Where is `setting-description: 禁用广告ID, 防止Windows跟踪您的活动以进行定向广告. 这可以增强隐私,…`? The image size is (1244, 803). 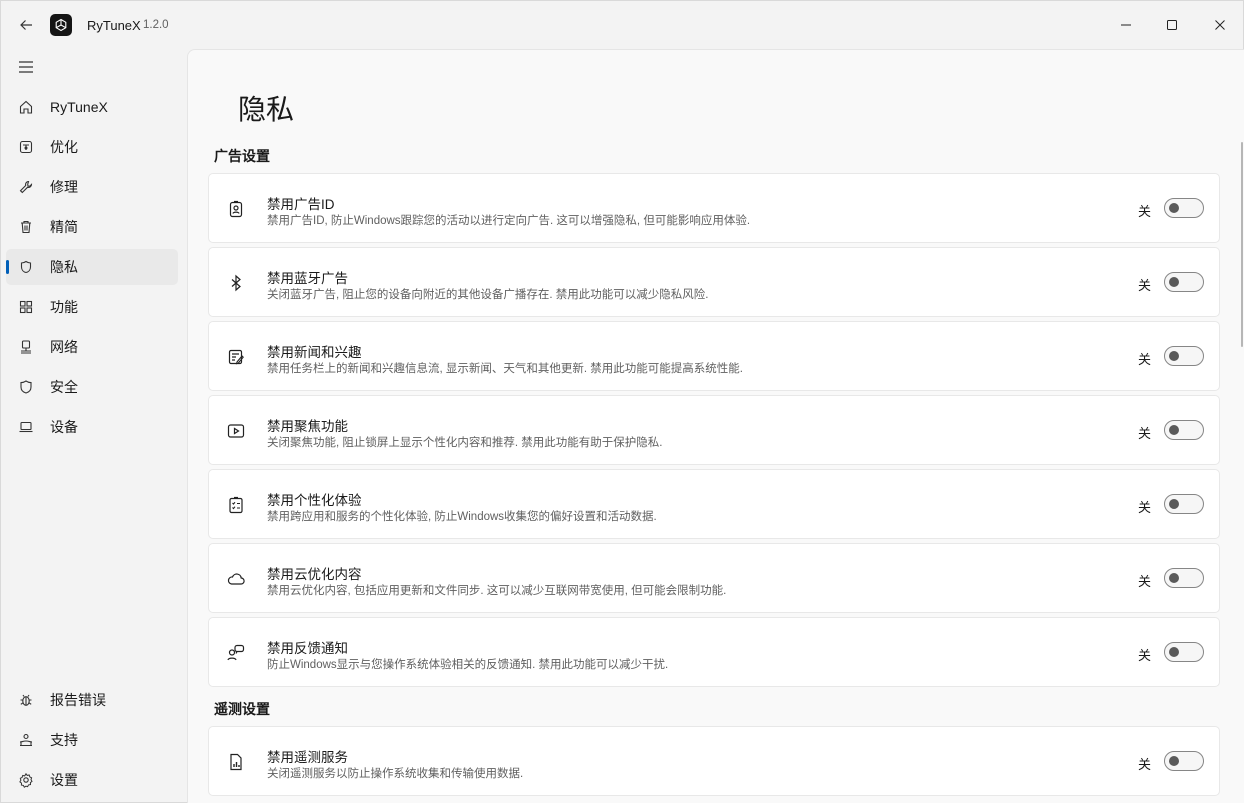 setting-description: 禁用广告ID, 防止Windows跟踪您的活动以进行定向广告. 这可以增强隐私,… is located at coordinates (509, 221).